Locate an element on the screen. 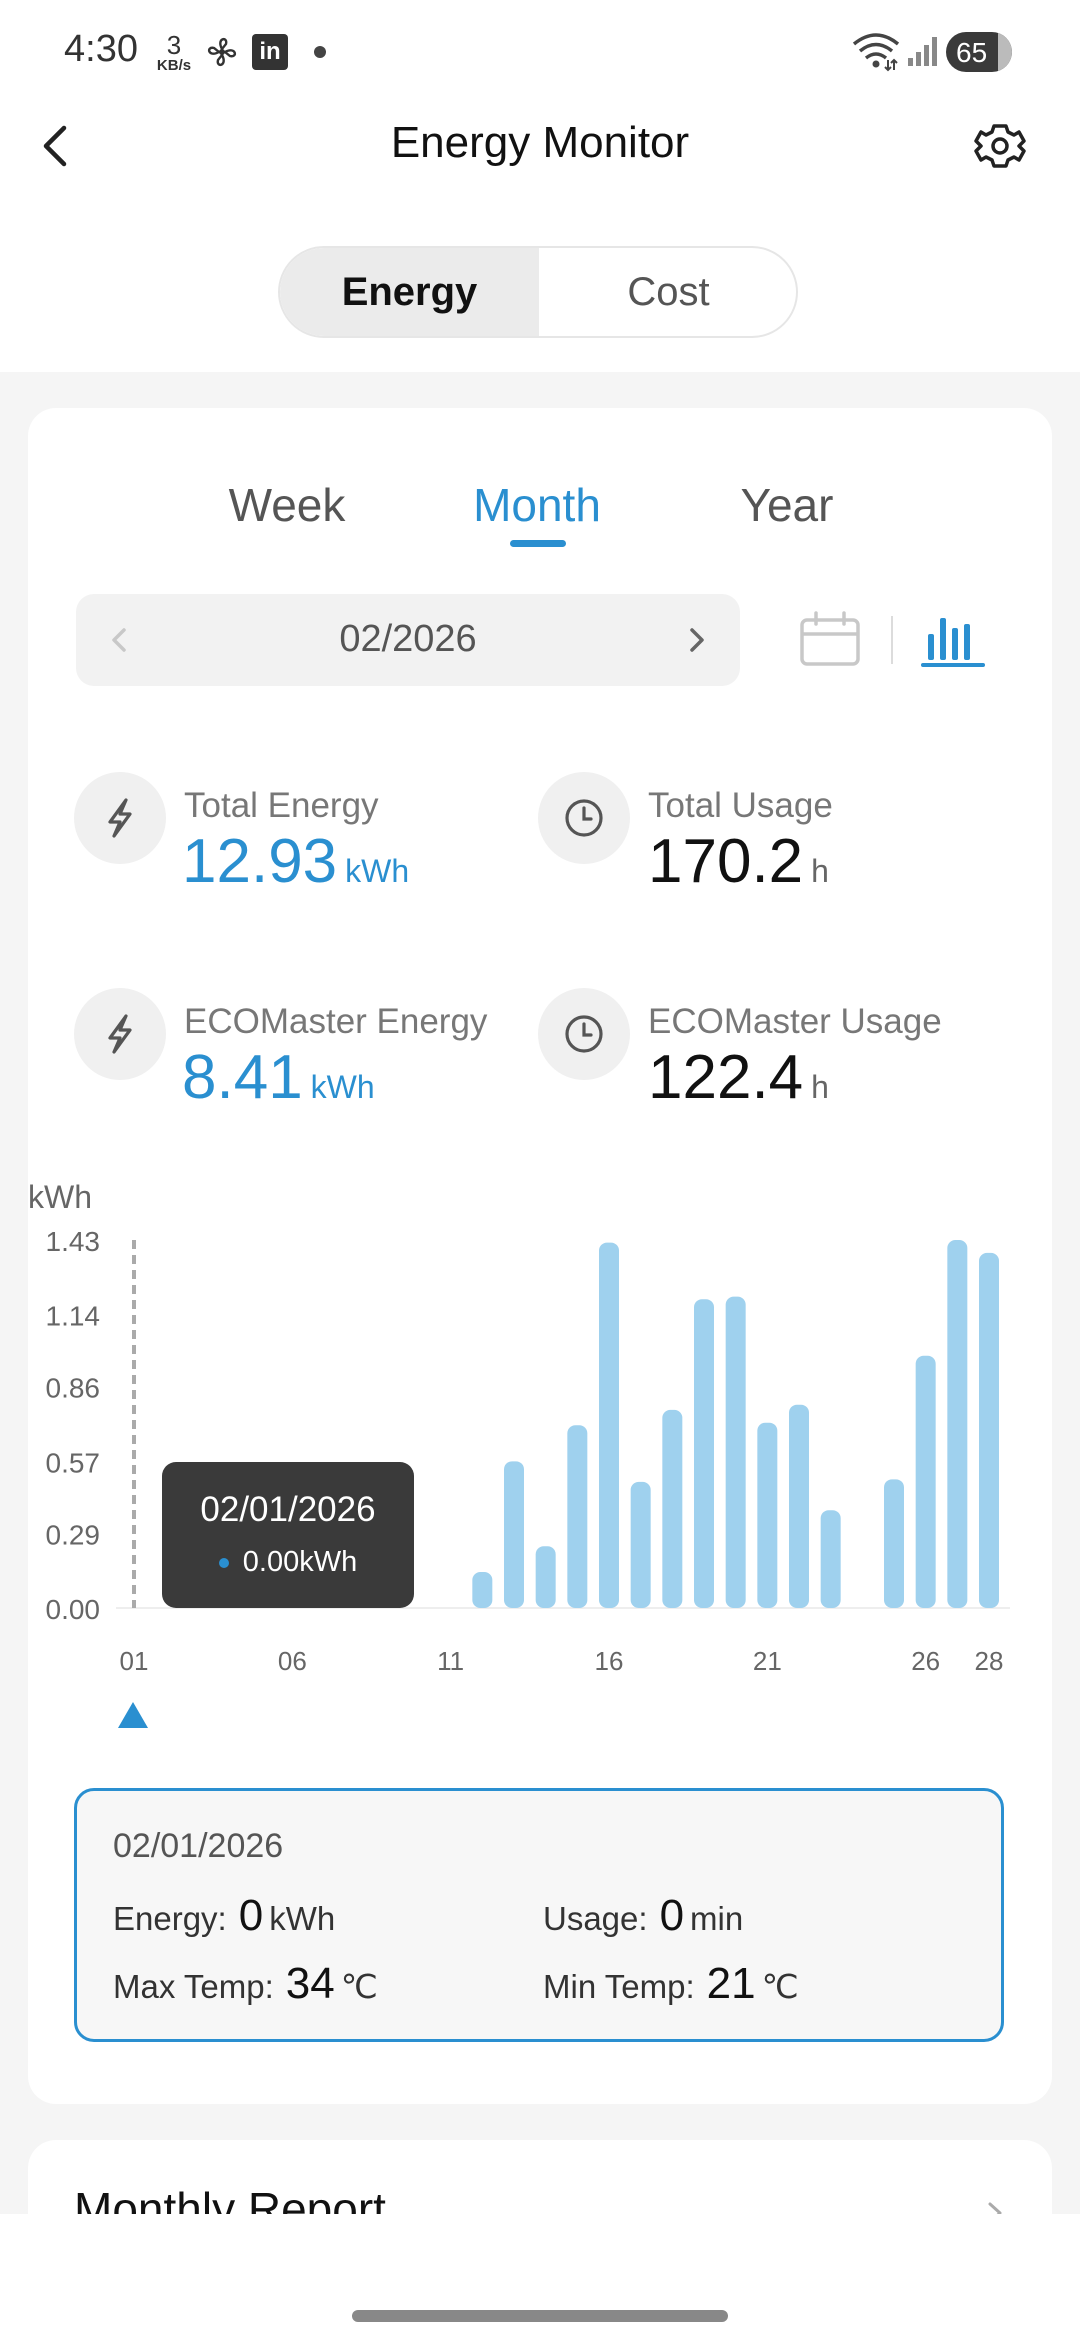 The image size is (1080, 2340). fan-icon is located at coordinates (222, 52).